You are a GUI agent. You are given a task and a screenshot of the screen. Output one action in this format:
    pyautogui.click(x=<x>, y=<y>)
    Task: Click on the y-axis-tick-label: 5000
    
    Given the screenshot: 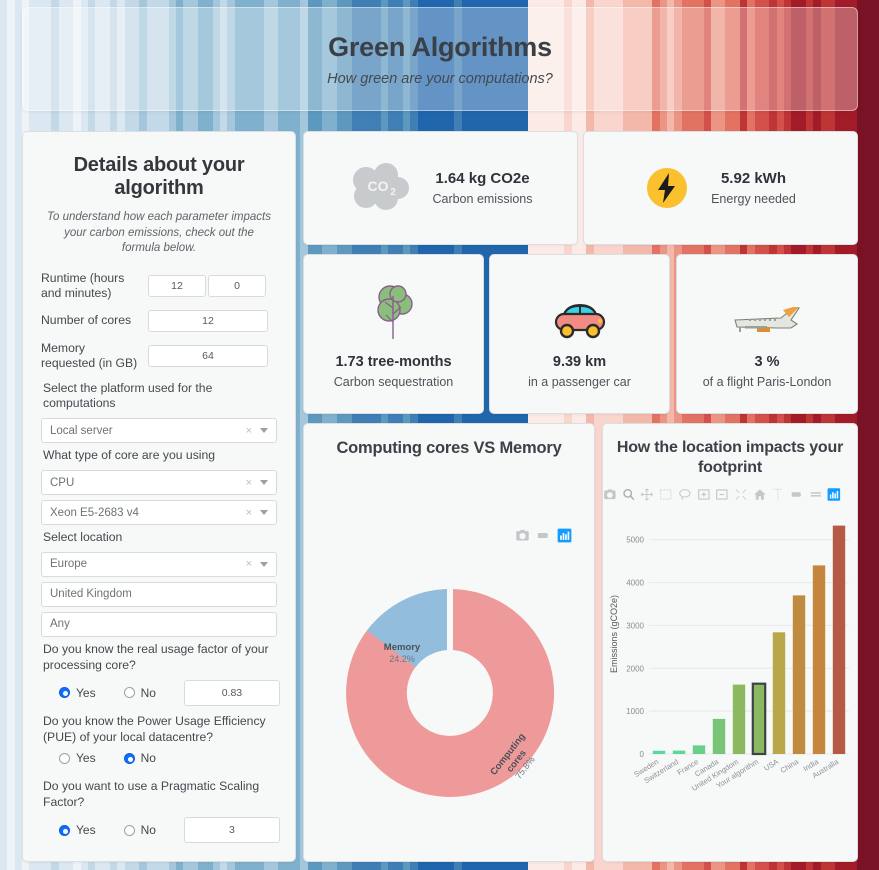 What is the action you would take?
    pyautogui.click(x=635, y=540)
    